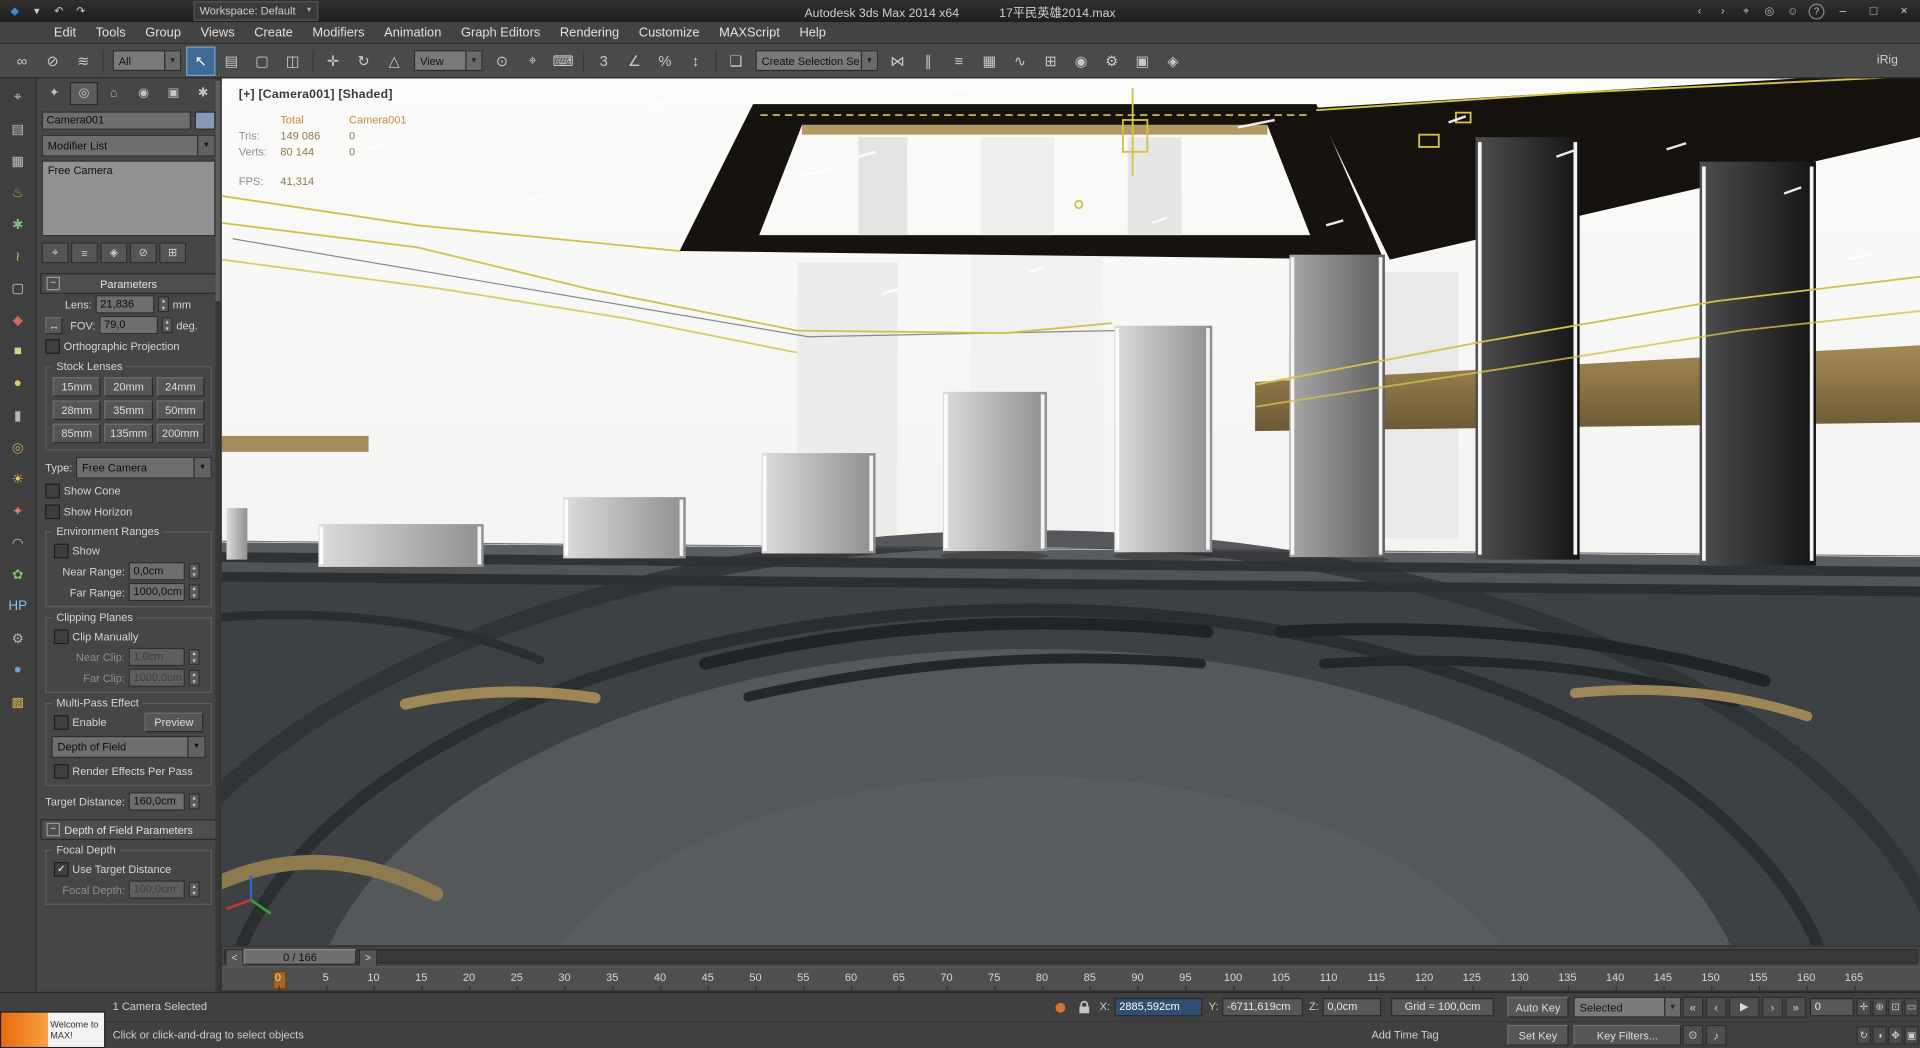 This screenshot has height=1048, width=1920. I want to click on reference-coordinate-dropdown: View ▼, so click(448, 61).